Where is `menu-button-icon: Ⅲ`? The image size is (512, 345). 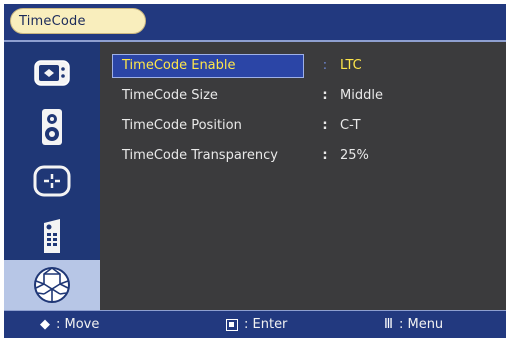
menu-button-icon: Ⅲ is located at coordinates (388, 324).